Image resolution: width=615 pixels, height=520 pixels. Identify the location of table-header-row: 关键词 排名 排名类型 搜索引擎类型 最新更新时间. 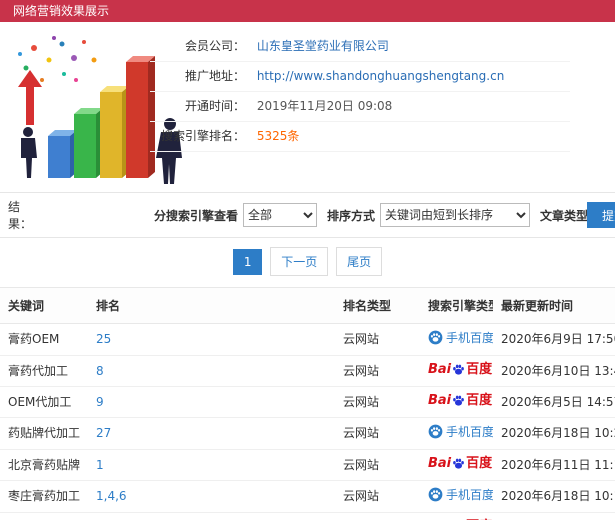
(307, 305).